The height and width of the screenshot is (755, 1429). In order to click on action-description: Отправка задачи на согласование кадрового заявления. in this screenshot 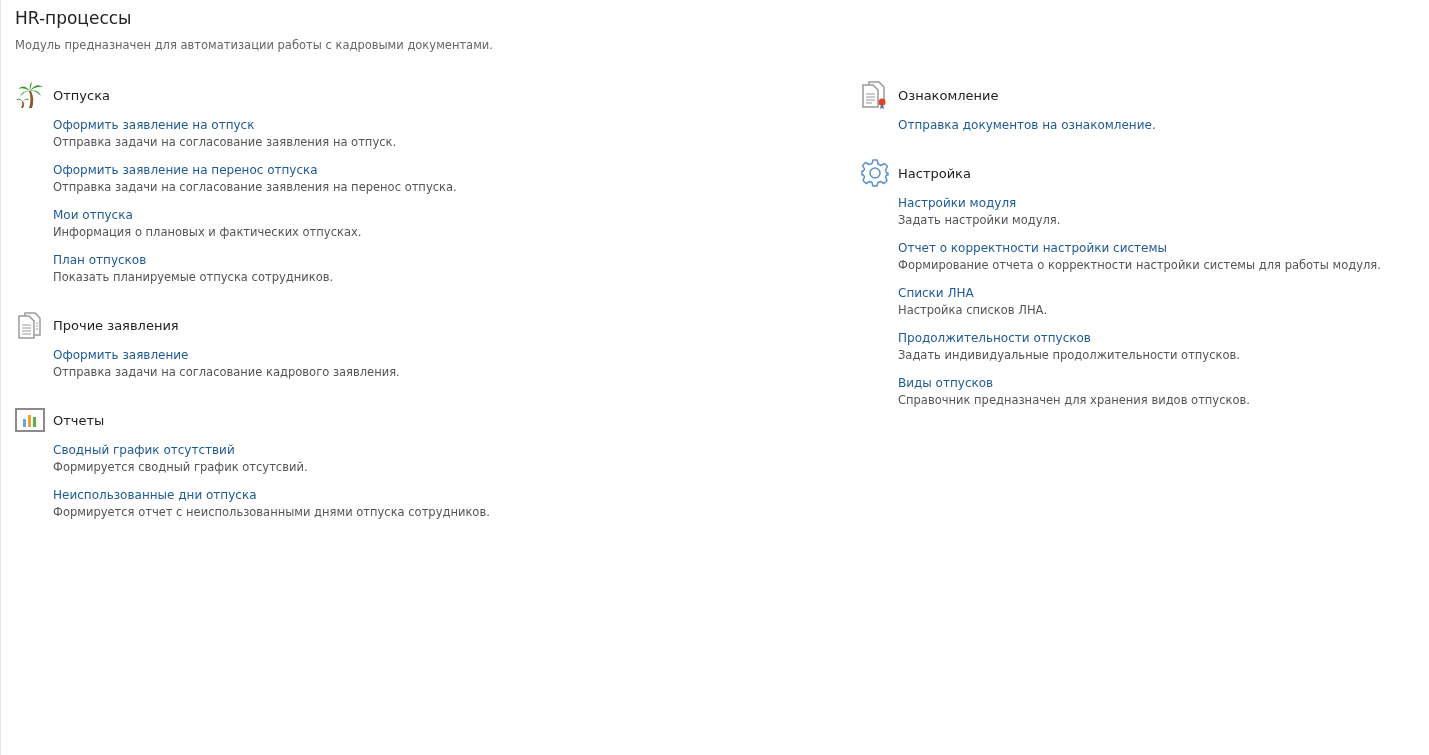, I will do `click(226, 372)`.